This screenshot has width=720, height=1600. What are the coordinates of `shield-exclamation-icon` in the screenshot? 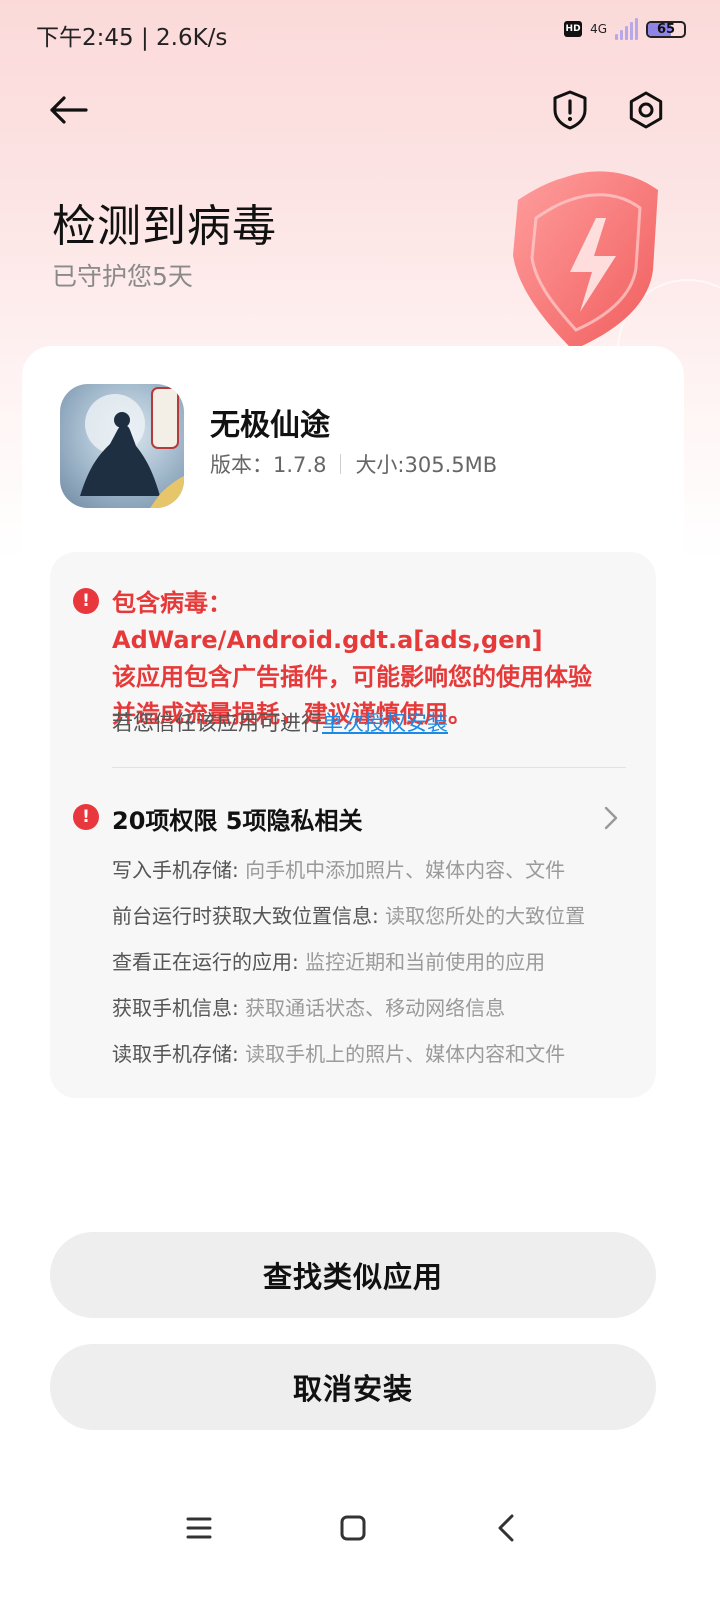 It's located at (570, 110).